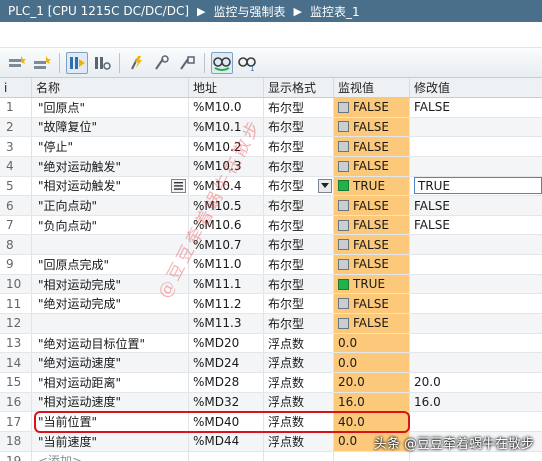 The image size is (542, 461). I want to click on cell-name: "负向点动", so click(110, 225).